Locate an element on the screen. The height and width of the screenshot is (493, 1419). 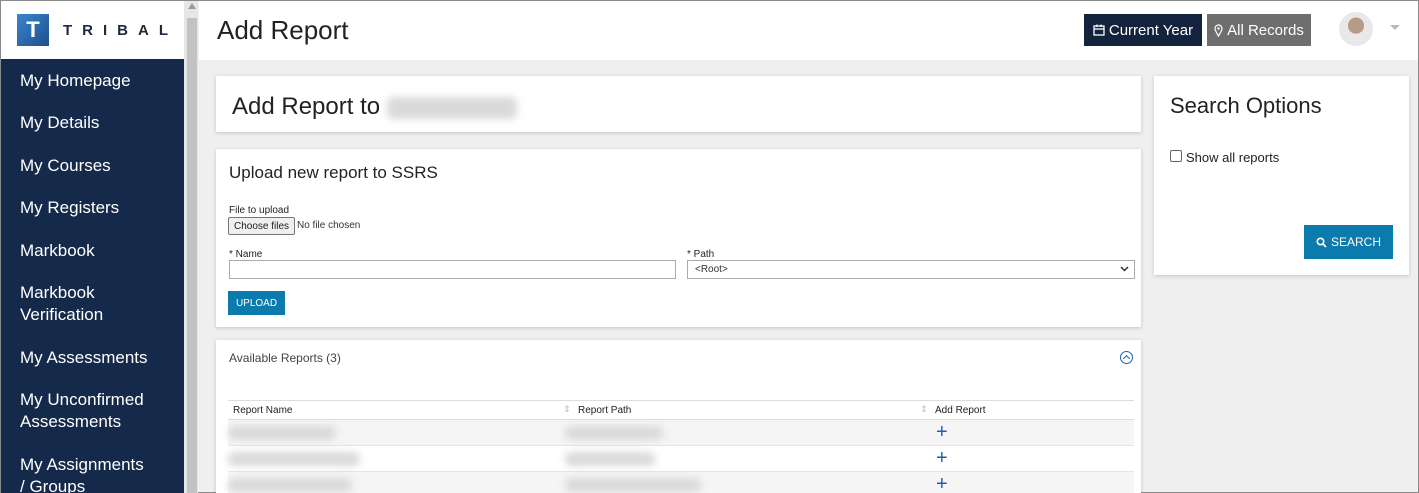
user-avatar is located at coordinates (1356, 29).